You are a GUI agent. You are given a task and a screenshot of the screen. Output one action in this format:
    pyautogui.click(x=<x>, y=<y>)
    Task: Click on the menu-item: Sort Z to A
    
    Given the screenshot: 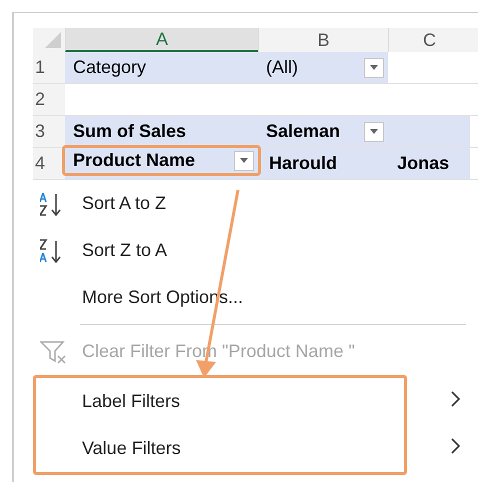 What is the action you would take?
    pyautogui.click(x=216, y=250)
    